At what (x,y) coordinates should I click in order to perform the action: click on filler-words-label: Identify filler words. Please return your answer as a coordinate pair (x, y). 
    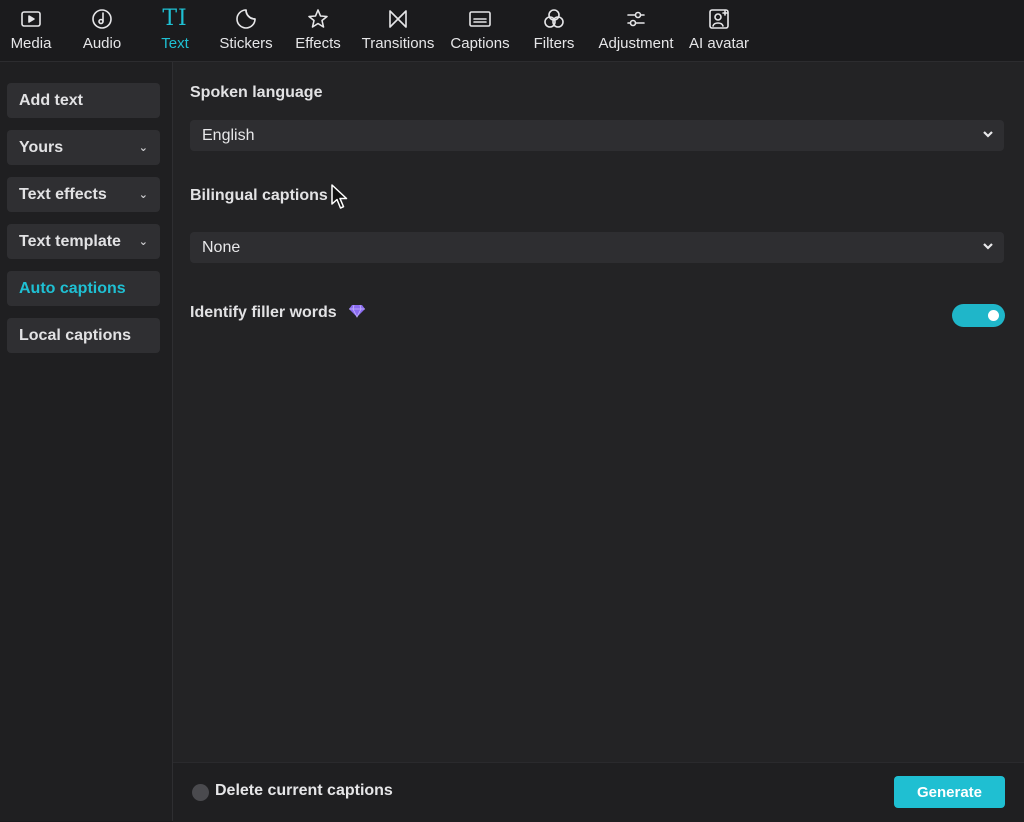
    Looking at the image, I should click on (278, 313).